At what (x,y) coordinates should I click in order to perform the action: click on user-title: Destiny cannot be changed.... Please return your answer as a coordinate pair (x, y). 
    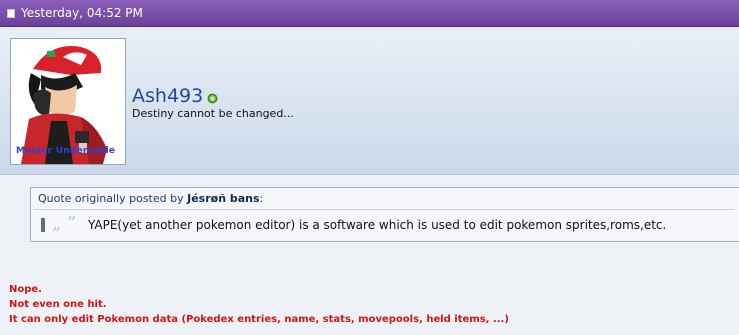
    Looking at the image, I should click on (213, 113).